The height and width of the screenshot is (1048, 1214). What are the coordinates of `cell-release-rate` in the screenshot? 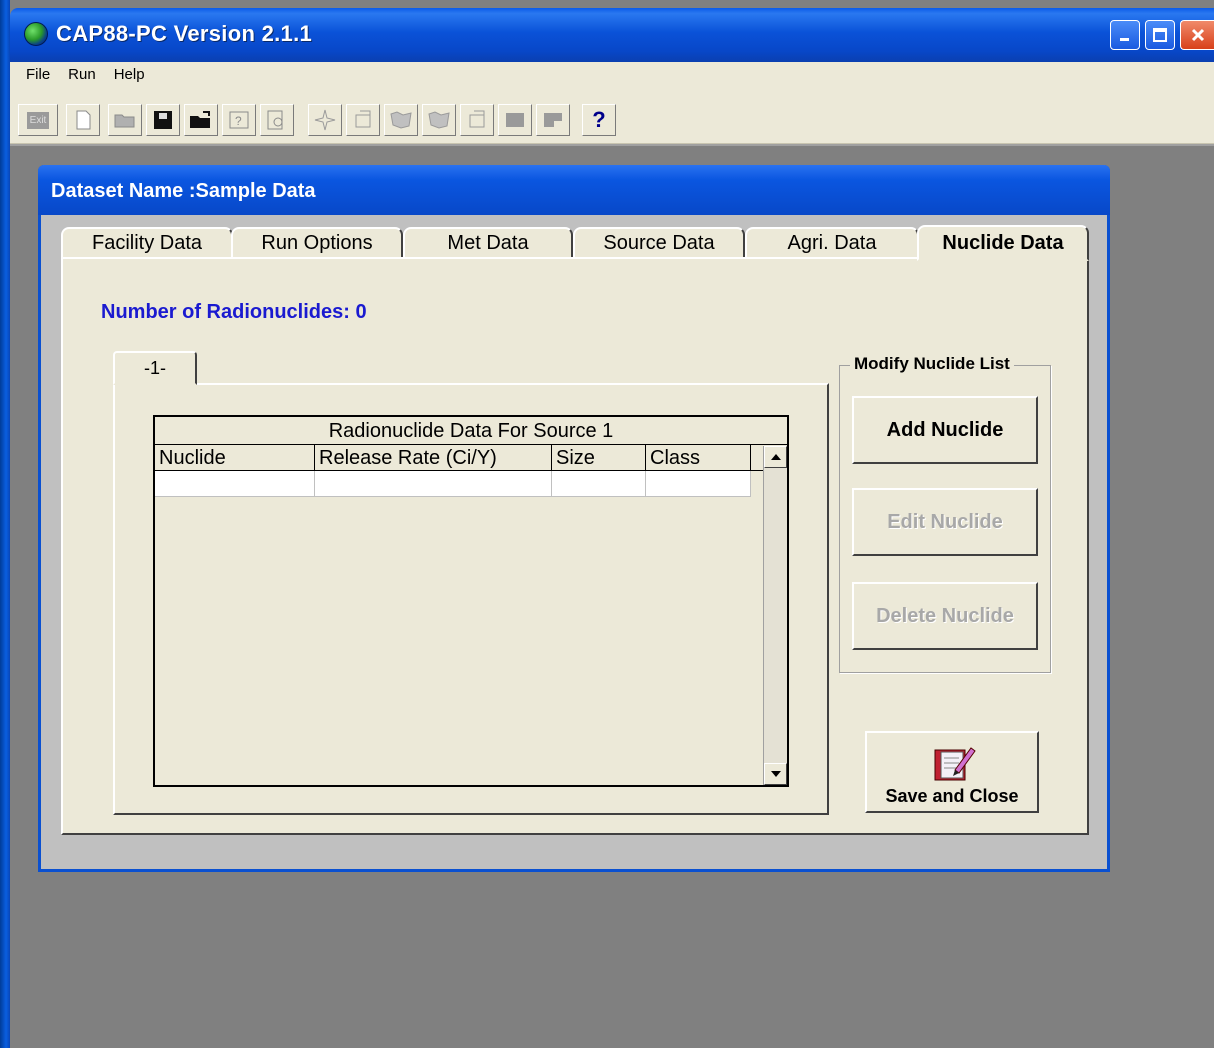 It's located at (433, 483).